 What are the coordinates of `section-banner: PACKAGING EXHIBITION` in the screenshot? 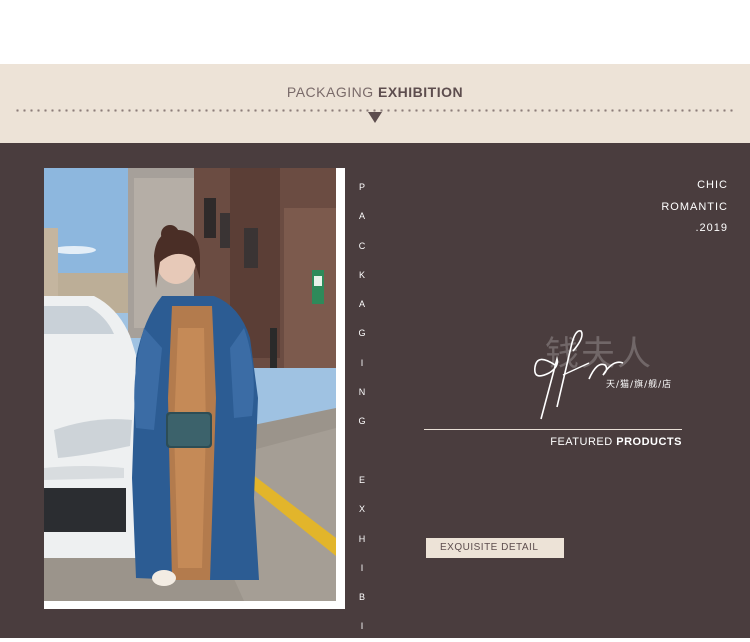 It's located at (375, 103).